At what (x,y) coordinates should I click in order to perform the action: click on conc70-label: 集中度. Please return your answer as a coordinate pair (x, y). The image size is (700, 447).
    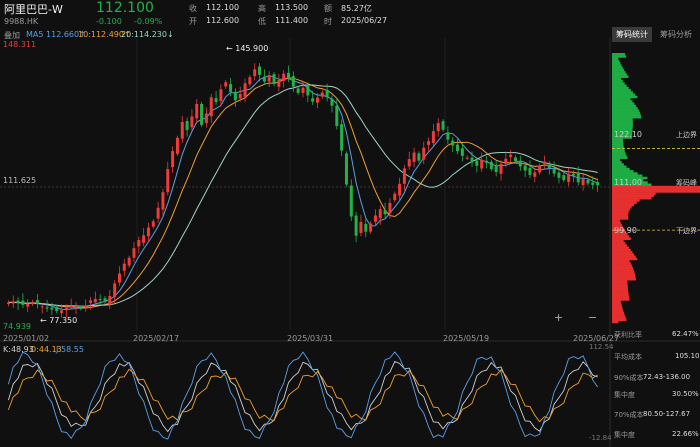
    Looking at the image, I should click on (624, 435).